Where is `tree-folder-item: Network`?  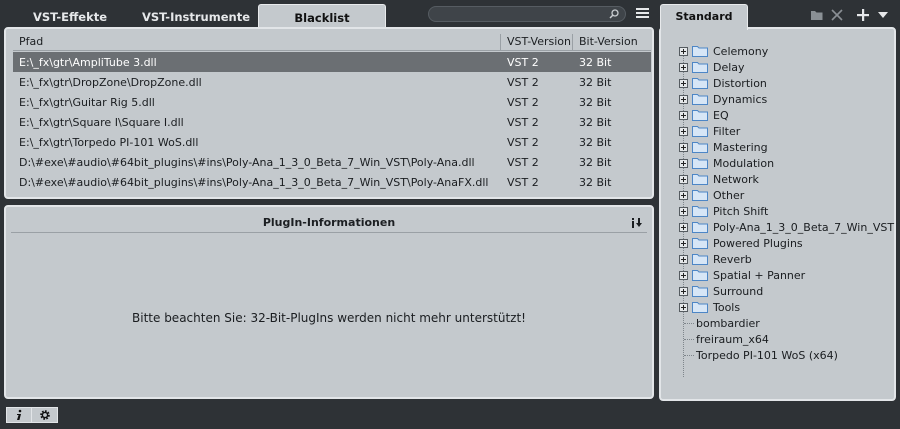
tree-folder-item: Network is located at coordinates (786, 179).